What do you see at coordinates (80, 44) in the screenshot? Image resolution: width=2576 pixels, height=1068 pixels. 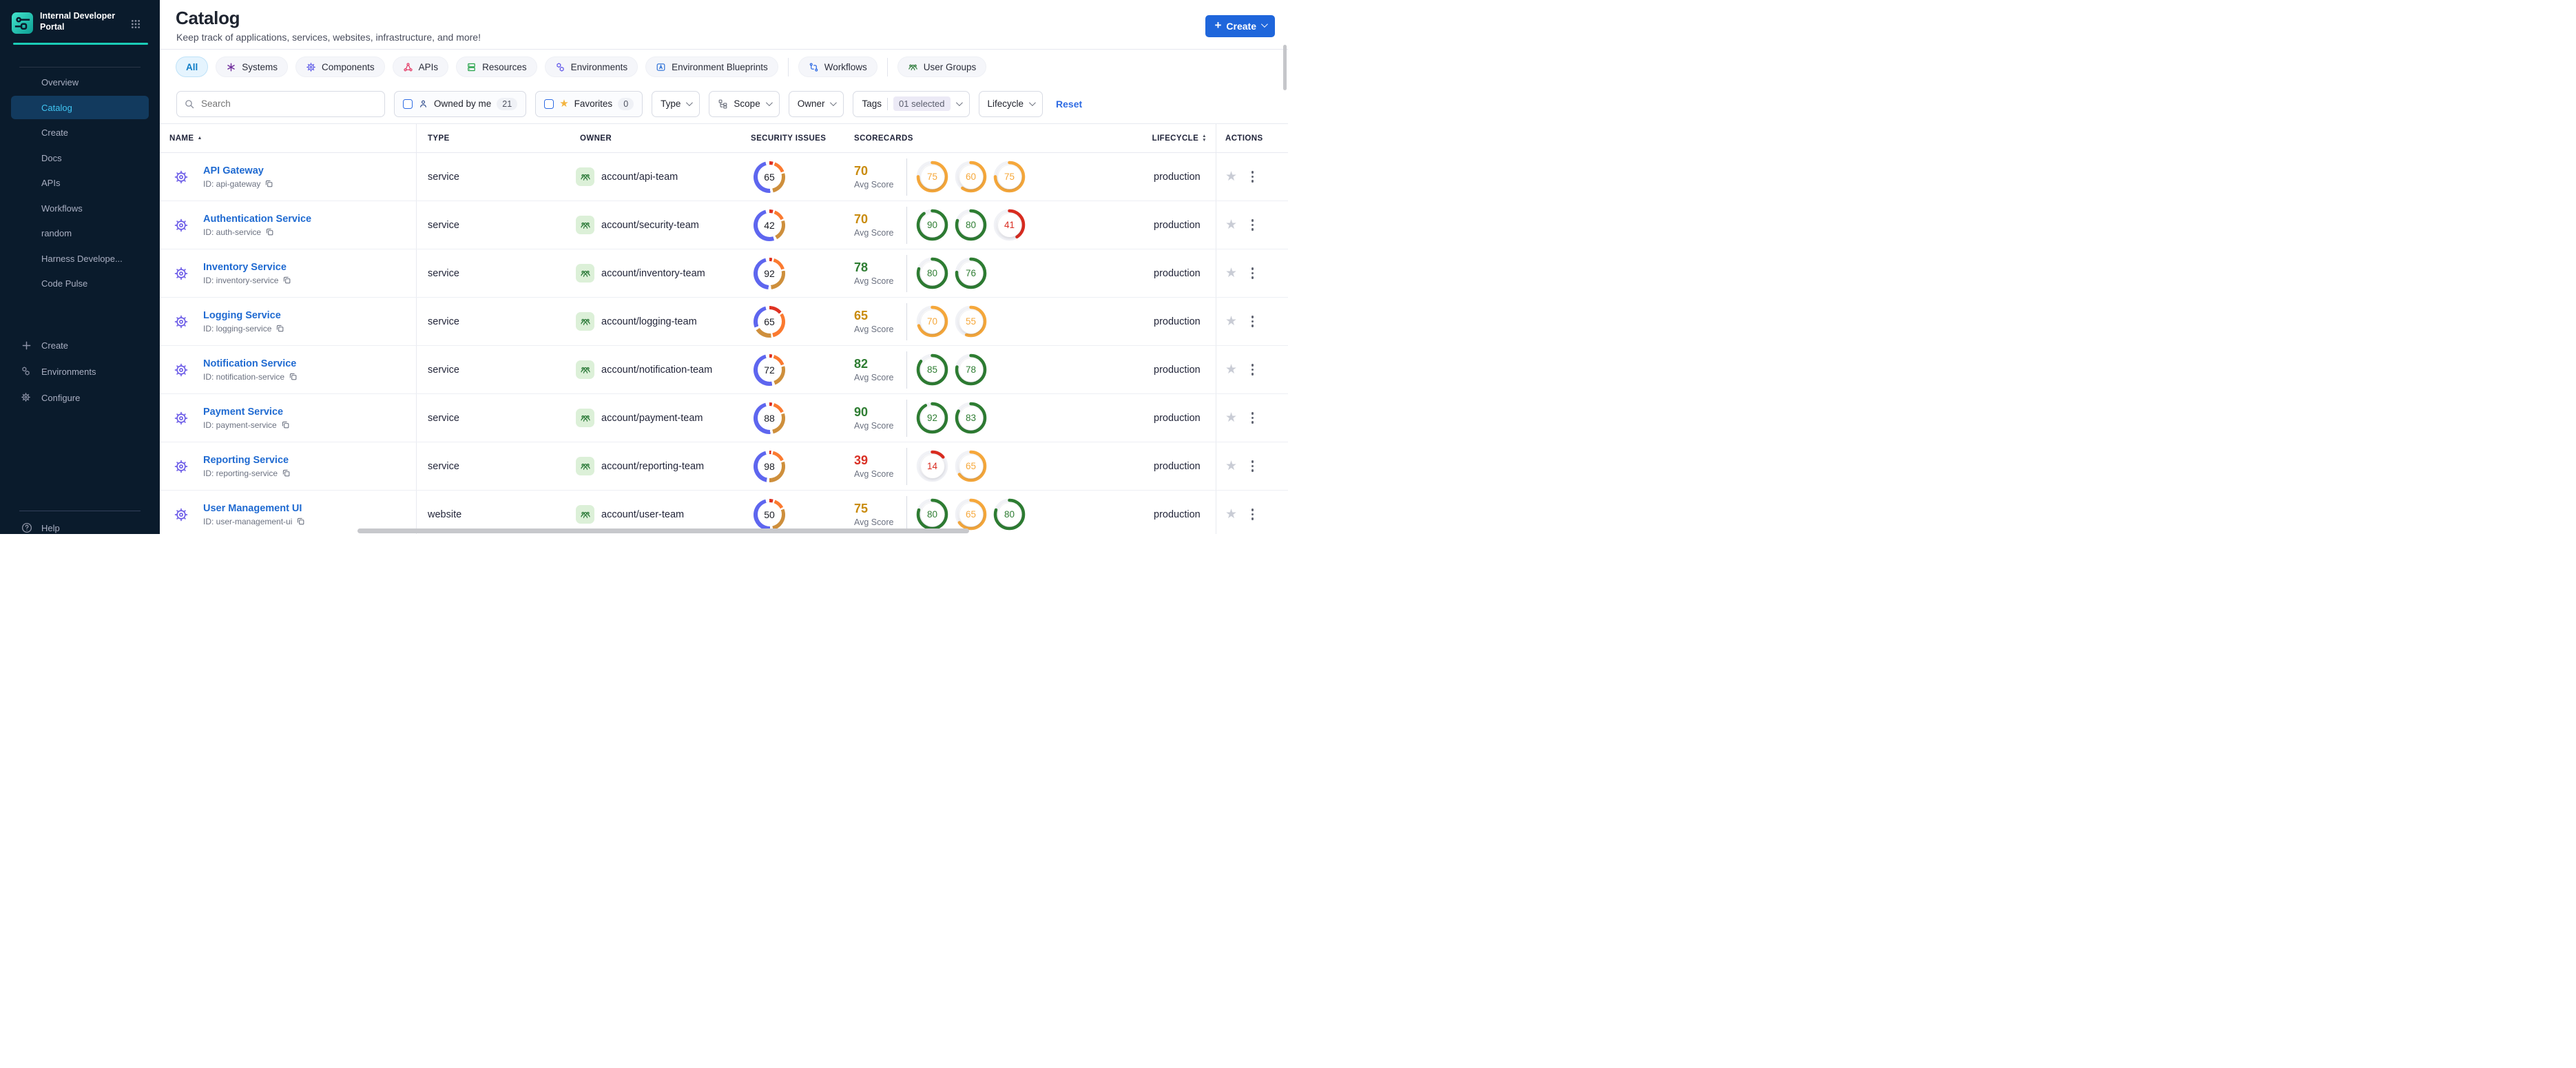 I see `sidebar-accent-bar` at bounding box center [80, 44].